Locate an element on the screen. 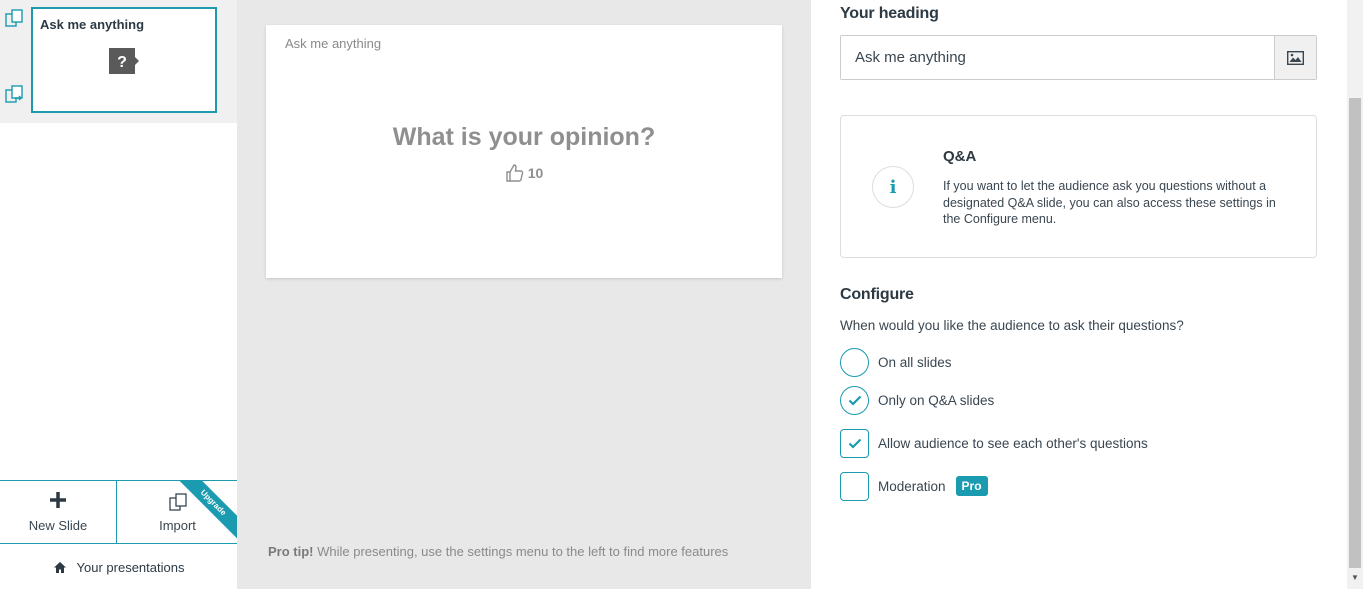  option-moderation: Moderation Pro is located at coordinates (914, 486).